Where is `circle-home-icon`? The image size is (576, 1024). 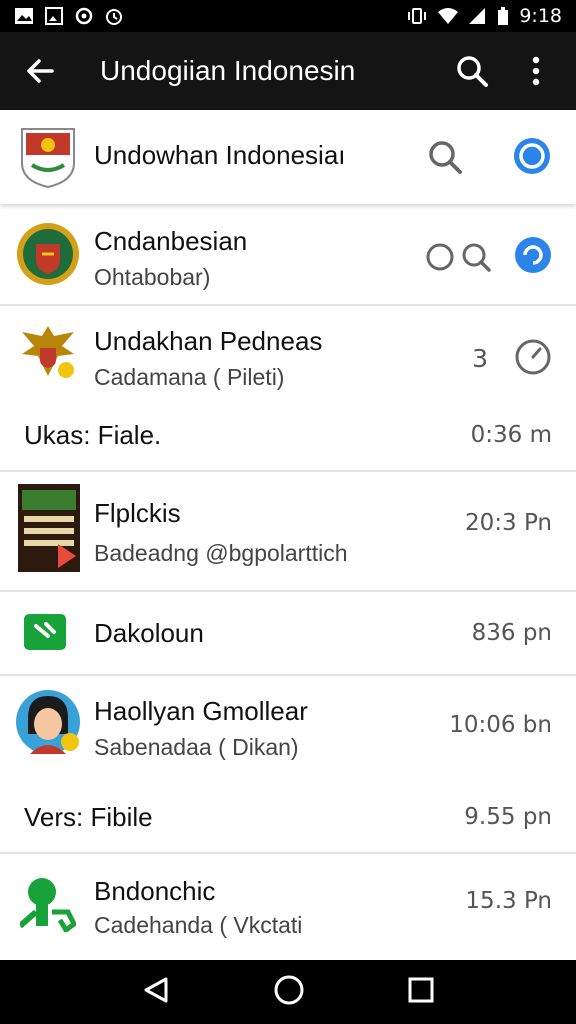
circle-home-icon is located at coordinates (289, 989).